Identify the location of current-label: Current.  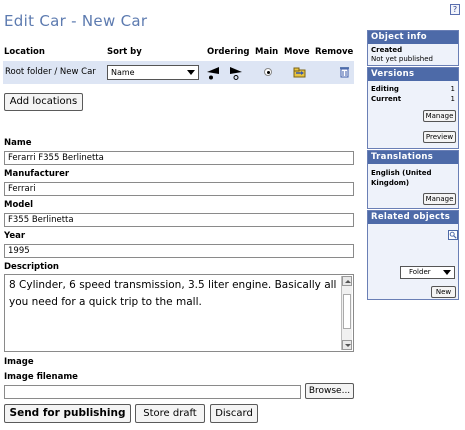
(386, 99).